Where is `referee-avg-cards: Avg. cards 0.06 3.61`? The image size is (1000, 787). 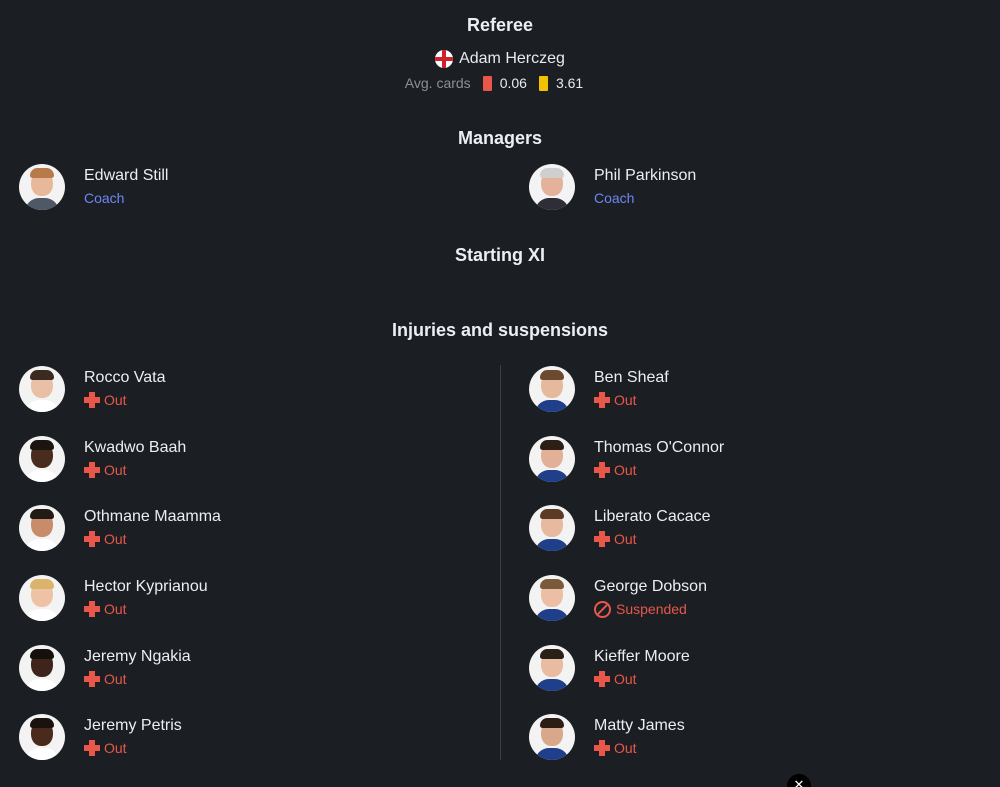
referee-avg-cards: Avg. cards 0.06 3.61 is located at coordinates (500, 83).